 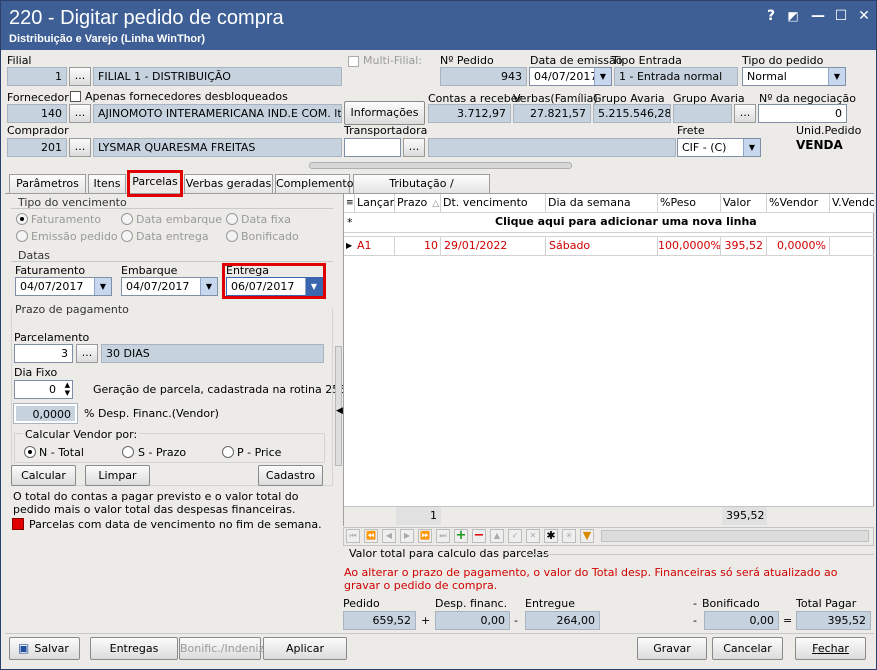 I want to click on cell-prazo: 10, so click(x=418, y=246).